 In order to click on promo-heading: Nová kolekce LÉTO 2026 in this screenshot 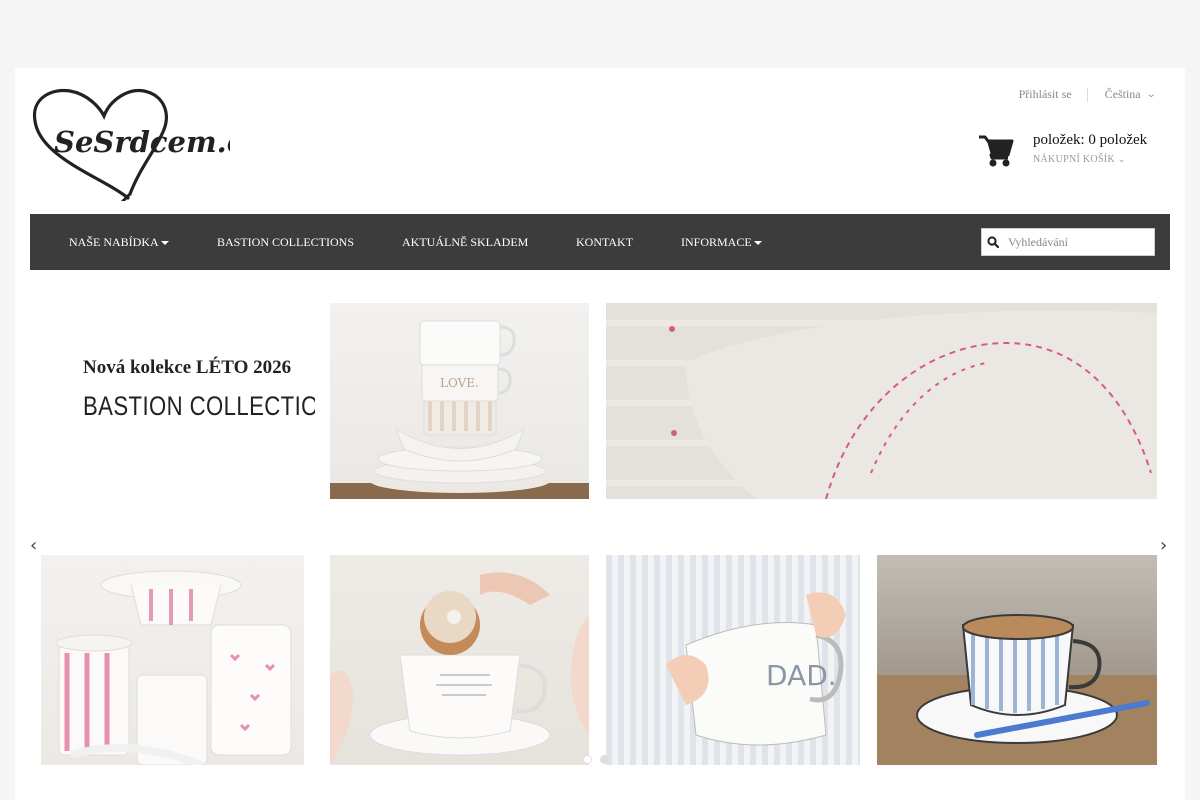, I will do `click(187, 367)`.